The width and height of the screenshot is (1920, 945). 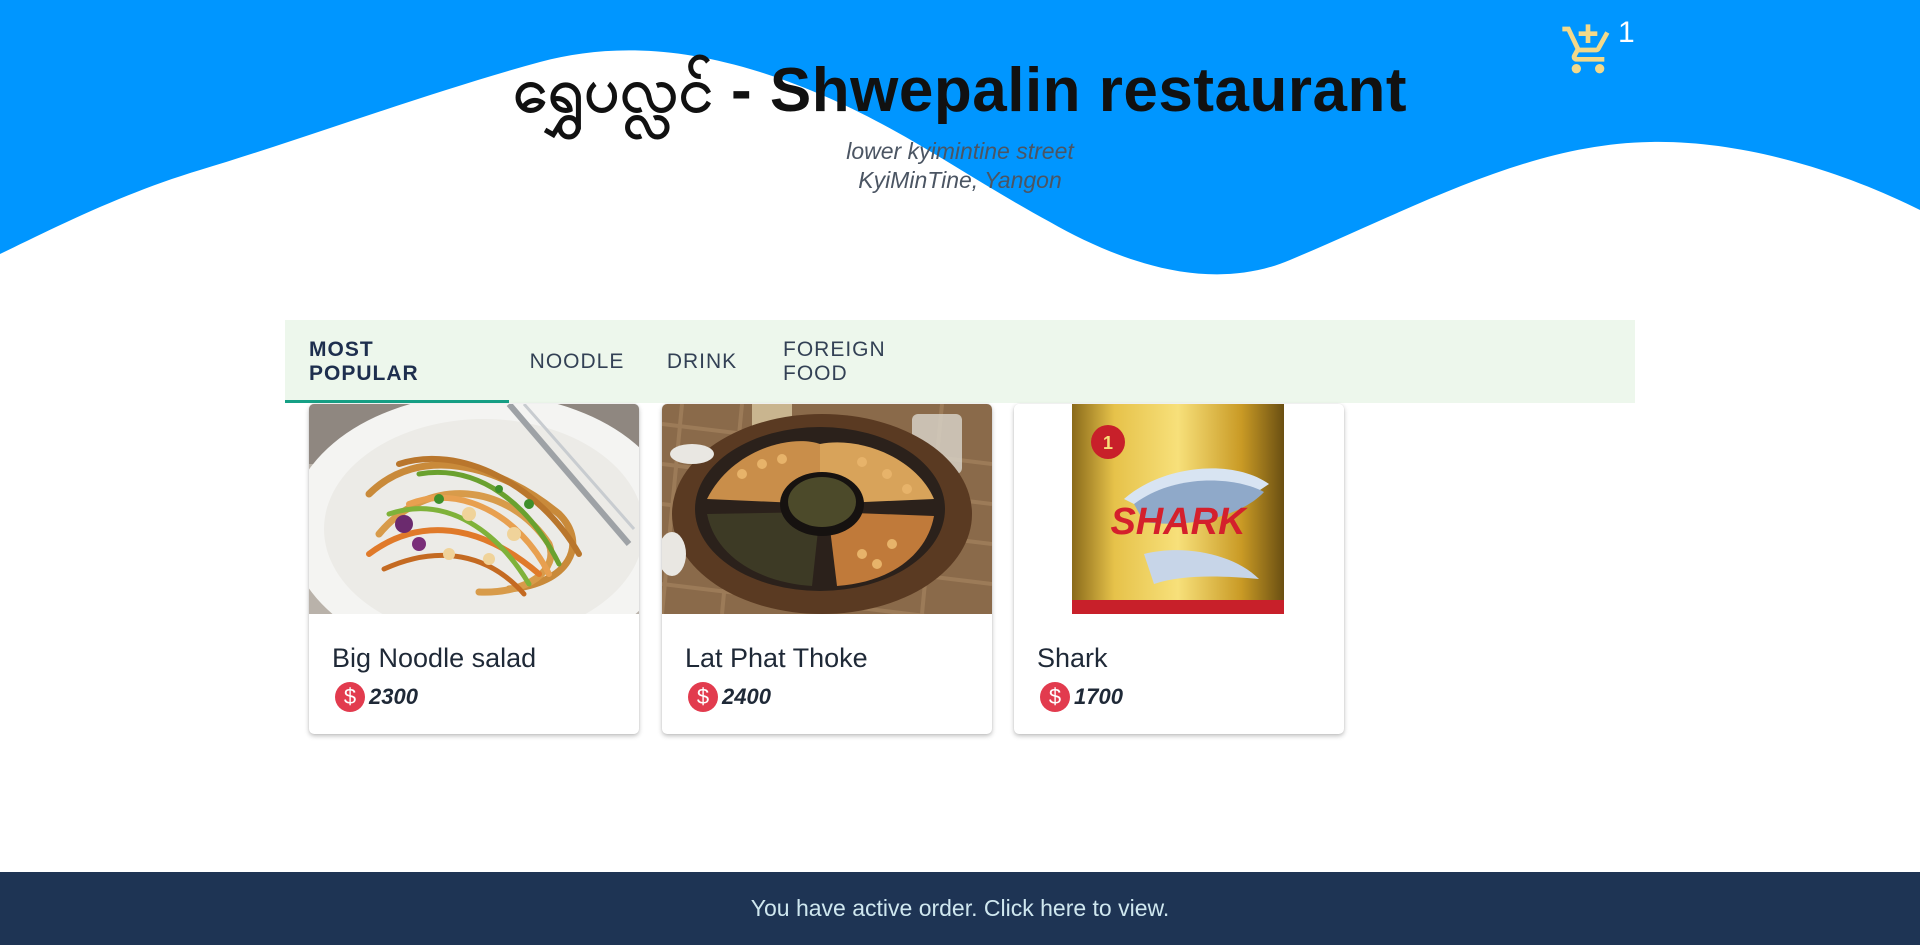 What do you see at coordinates (827, 509) in the screenshot?
I see `tea-leaf-salad-image` at bounding box center [827, 509].